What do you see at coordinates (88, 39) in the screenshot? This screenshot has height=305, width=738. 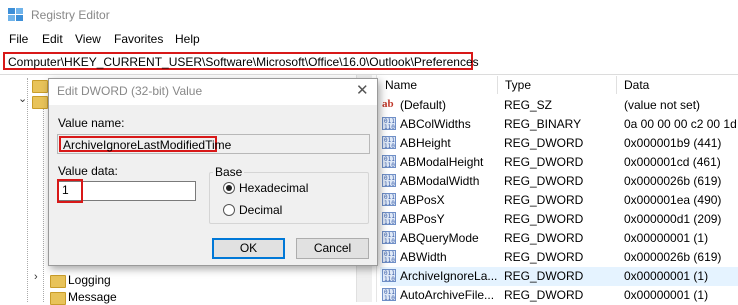 I see `menu-view: View` at bounding box center [88, 39].